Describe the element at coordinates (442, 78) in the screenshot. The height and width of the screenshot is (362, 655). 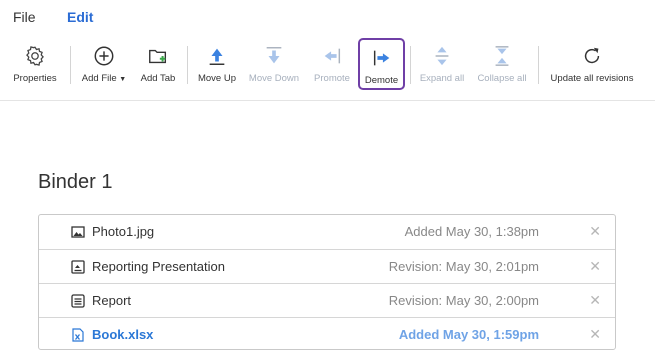
I see `expand-all-label: Expand all` at that location.